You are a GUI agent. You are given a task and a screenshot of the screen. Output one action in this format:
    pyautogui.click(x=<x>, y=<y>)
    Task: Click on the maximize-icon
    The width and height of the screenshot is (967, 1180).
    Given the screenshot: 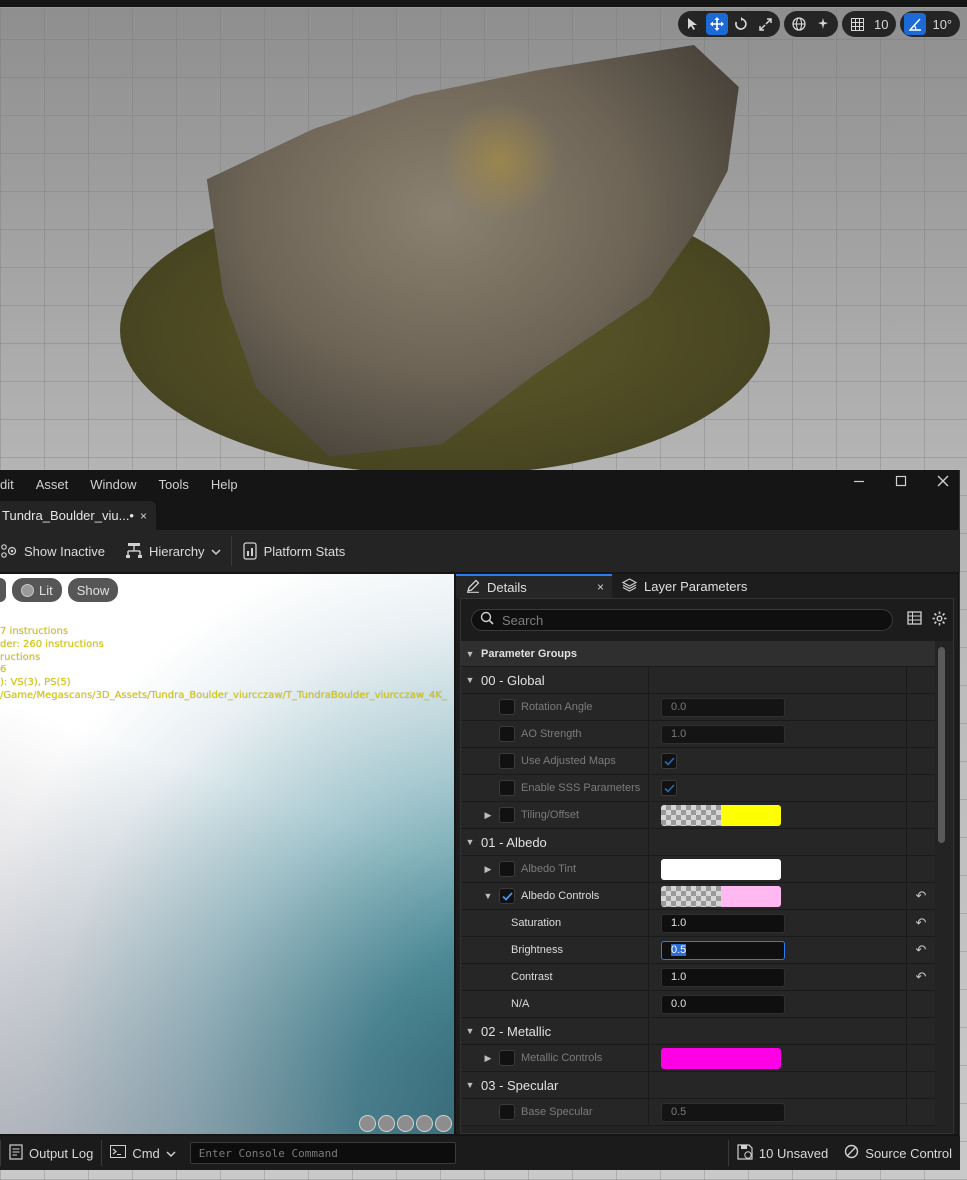 What is the action you would take?
    pyautogui.click(x=901, y=482)
    